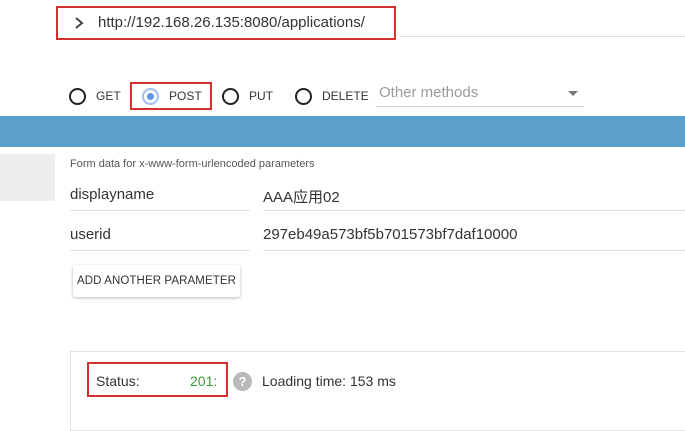  I want to click on param-value-field: AAA应用02, so click(474, 196).